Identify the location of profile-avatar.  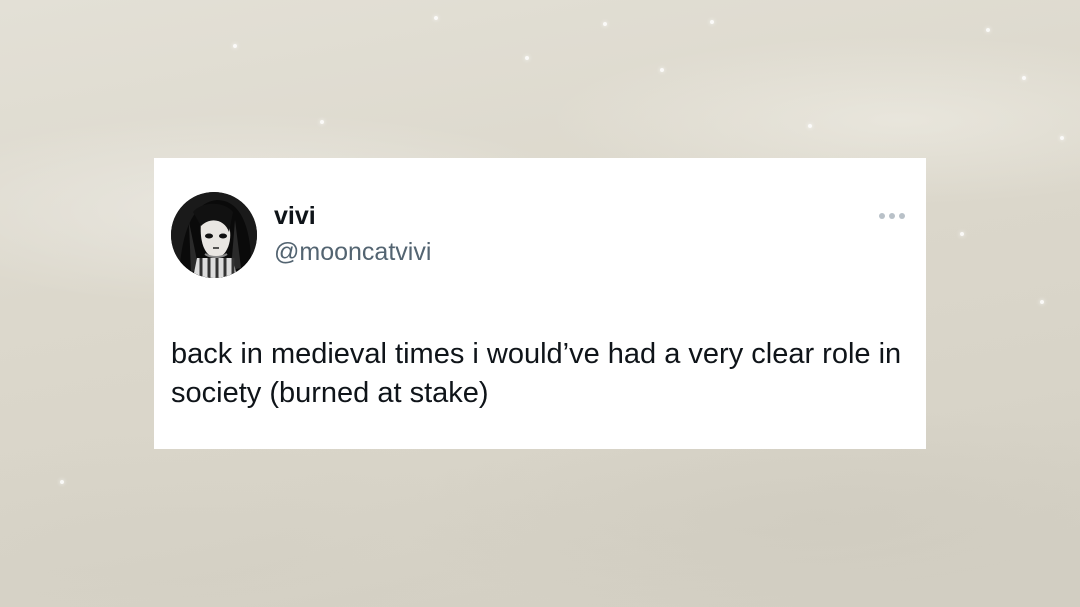
(214, 235).